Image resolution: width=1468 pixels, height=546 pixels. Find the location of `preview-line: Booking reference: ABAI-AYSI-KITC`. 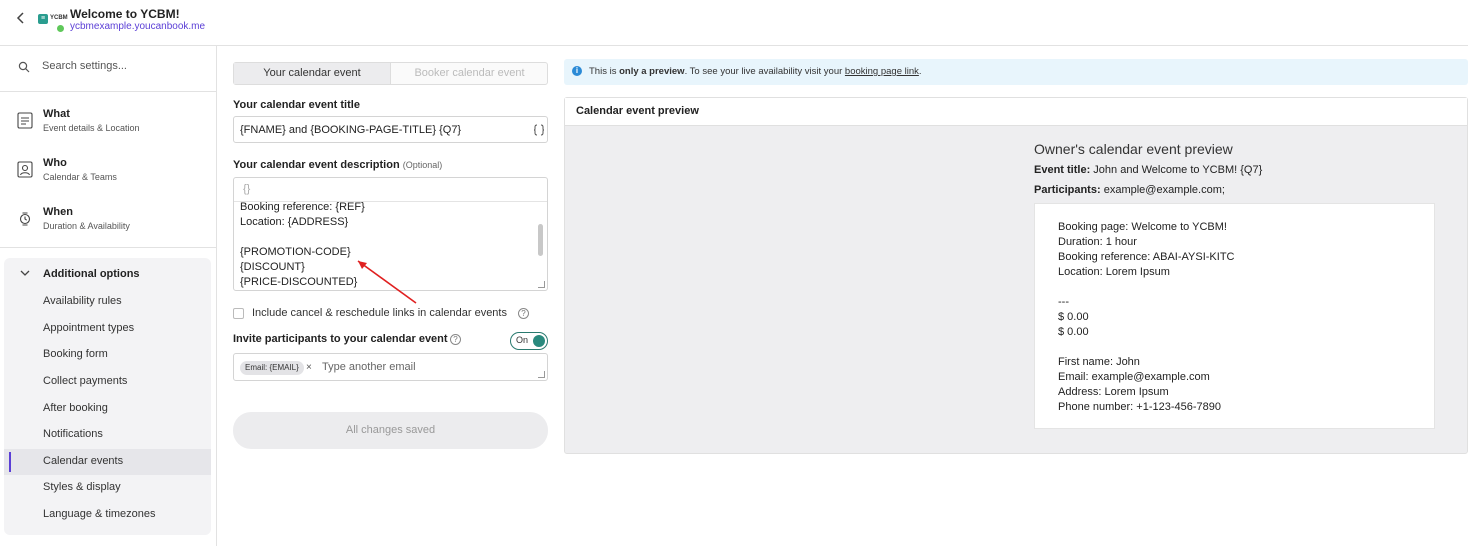

preview-line: Booking reference: ABAI-AYSI-KITC is located at coordinates (1146, 257).